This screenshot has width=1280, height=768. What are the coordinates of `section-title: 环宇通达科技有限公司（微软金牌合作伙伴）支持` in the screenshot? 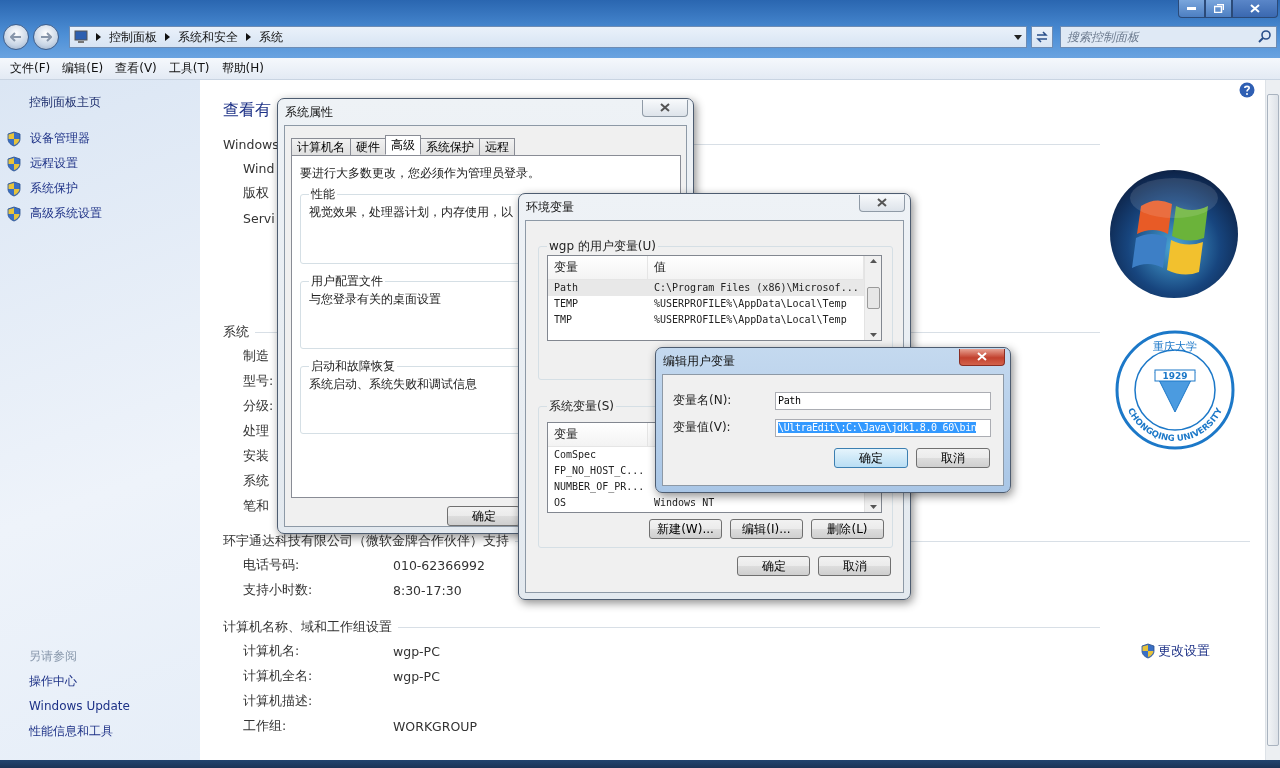 It's located at (366, 541).